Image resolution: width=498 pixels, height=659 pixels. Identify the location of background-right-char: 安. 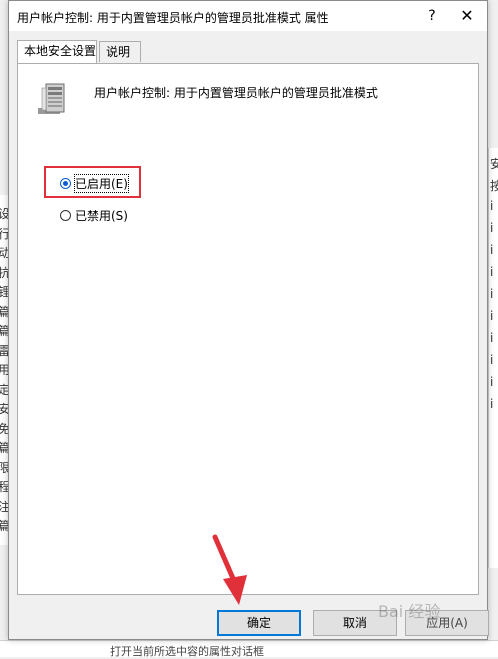
(494, 164).